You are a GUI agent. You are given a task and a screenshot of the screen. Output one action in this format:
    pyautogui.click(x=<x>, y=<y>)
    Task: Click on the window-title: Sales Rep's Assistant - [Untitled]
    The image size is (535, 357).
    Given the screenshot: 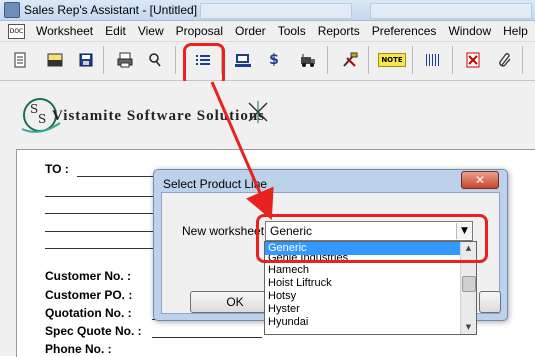 What is the action you would take?
    pyautogui.click(x=111, y=10)
    